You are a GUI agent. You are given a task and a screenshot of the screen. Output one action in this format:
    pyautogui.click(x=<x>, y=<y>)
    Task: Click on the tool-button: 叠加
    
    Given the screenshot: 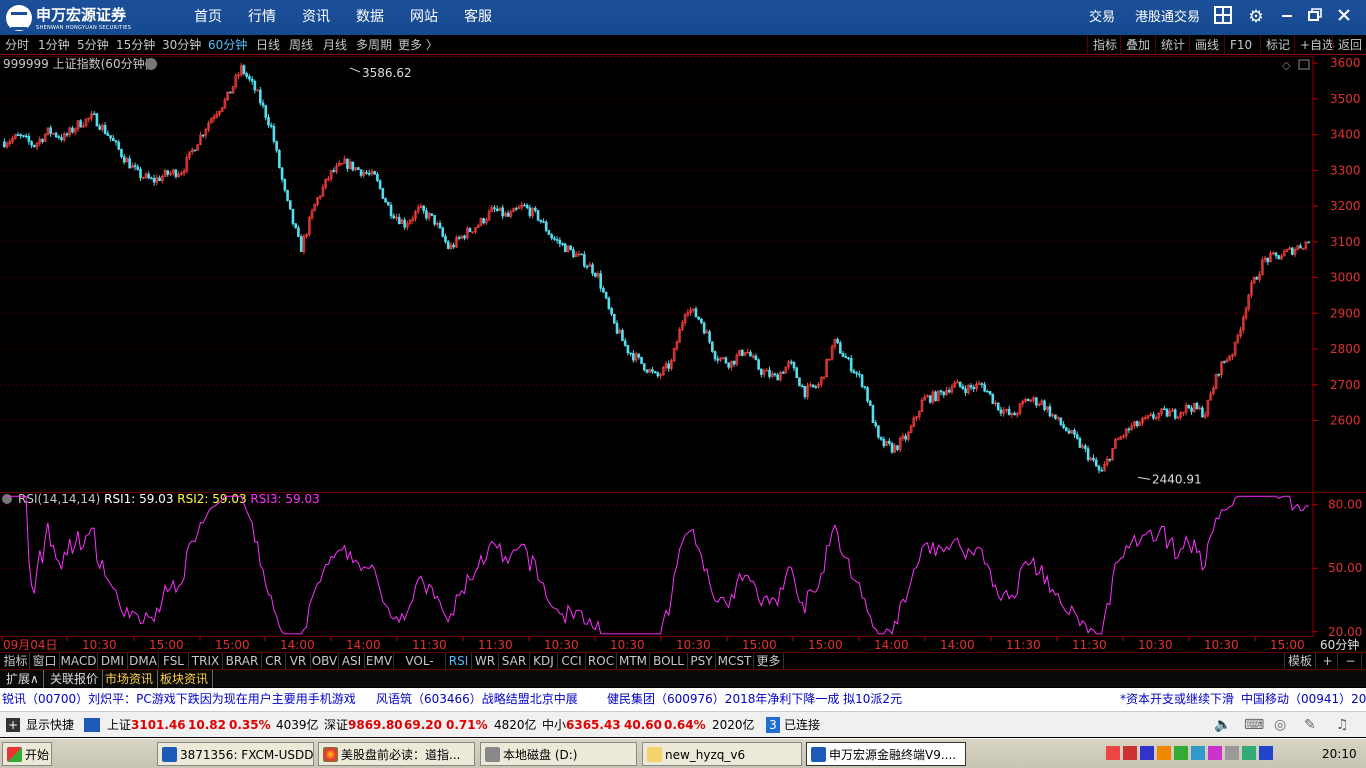 What is the action you would take?
    pyautogui.click(x=1135, y=45)
    